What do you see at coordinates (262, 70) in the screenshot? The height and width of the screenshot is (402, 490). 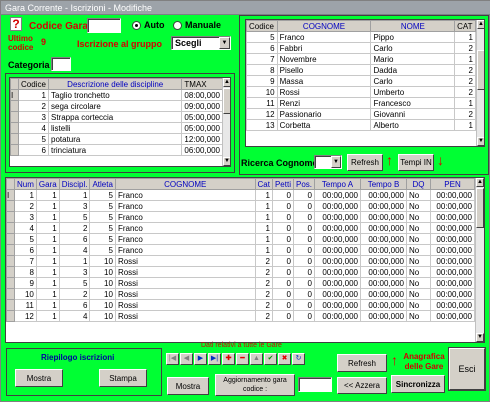 I see `atleta-codice-cell: 8` at bounding box center [262, 70].